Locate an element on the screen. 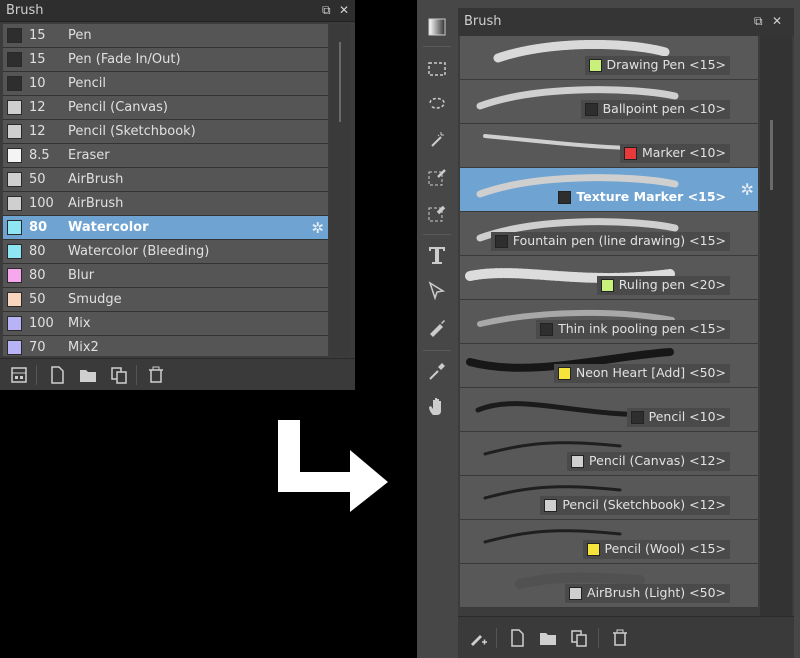  conversion-arrow-icon is located at coordinates (333, 466).